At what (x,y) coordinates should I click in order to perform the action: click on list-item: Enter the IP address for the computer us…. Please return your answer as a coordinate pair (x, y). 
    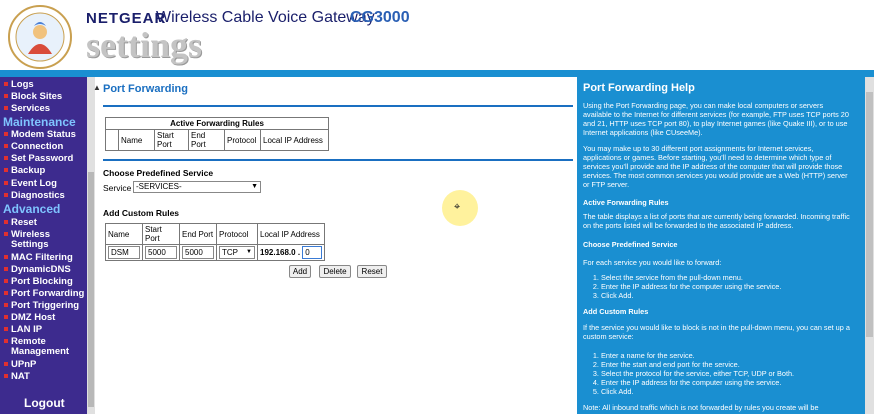
    Looking at the image, I should click on (726, 286).